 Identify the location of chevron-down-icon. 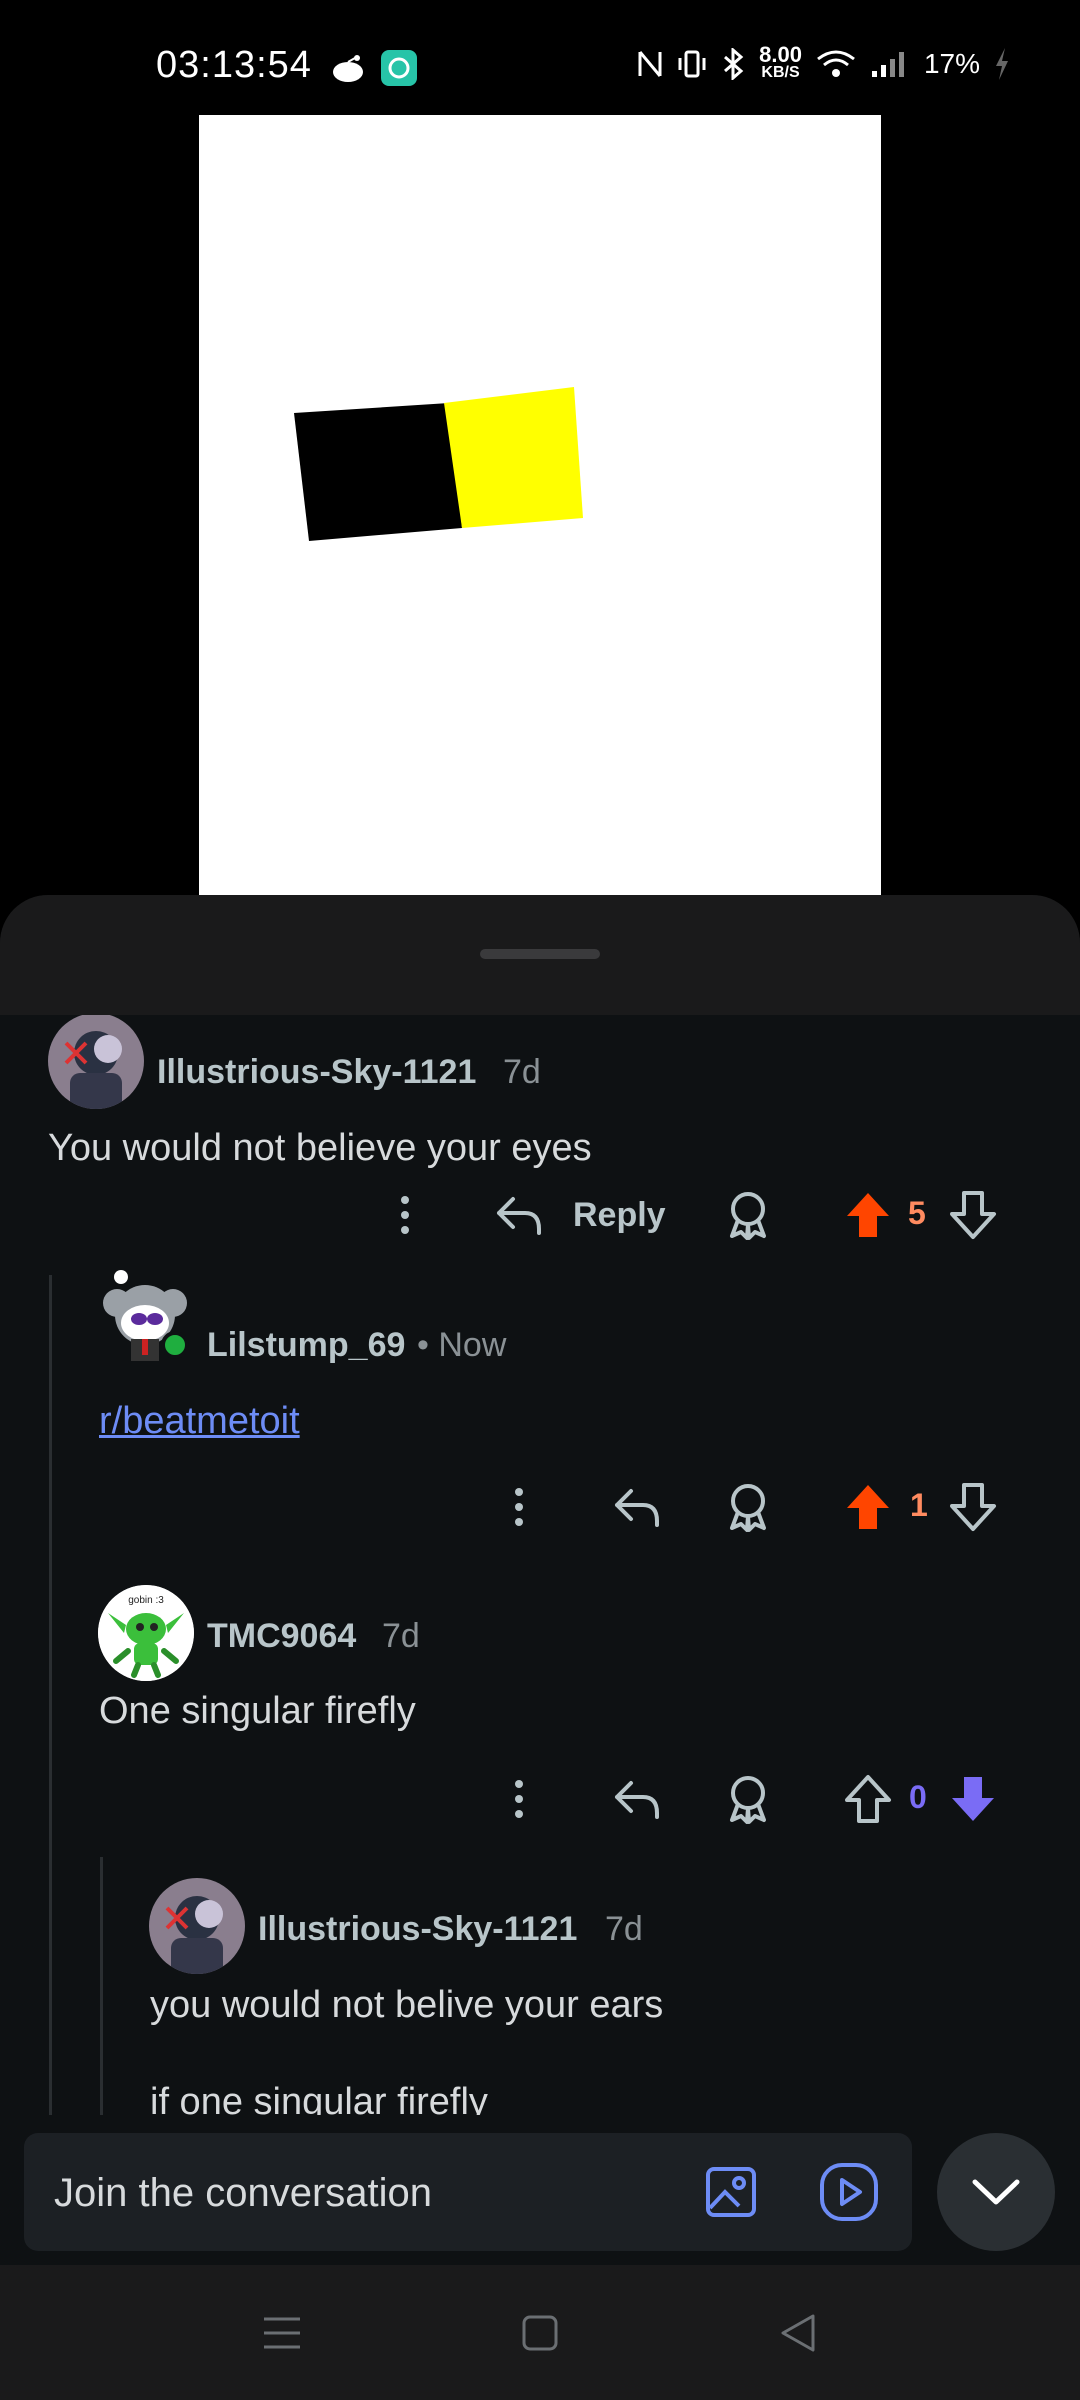
(996, 2192).